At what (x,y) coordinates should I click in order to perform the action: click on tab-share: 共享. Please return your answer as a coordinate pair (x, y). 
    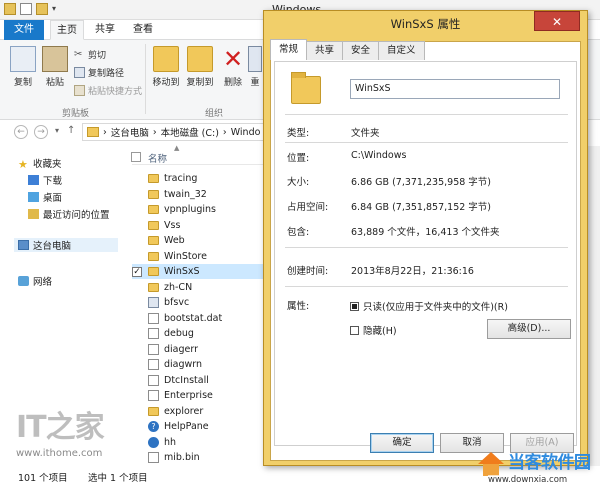
    Looking at the image, I should click on (105, 30).